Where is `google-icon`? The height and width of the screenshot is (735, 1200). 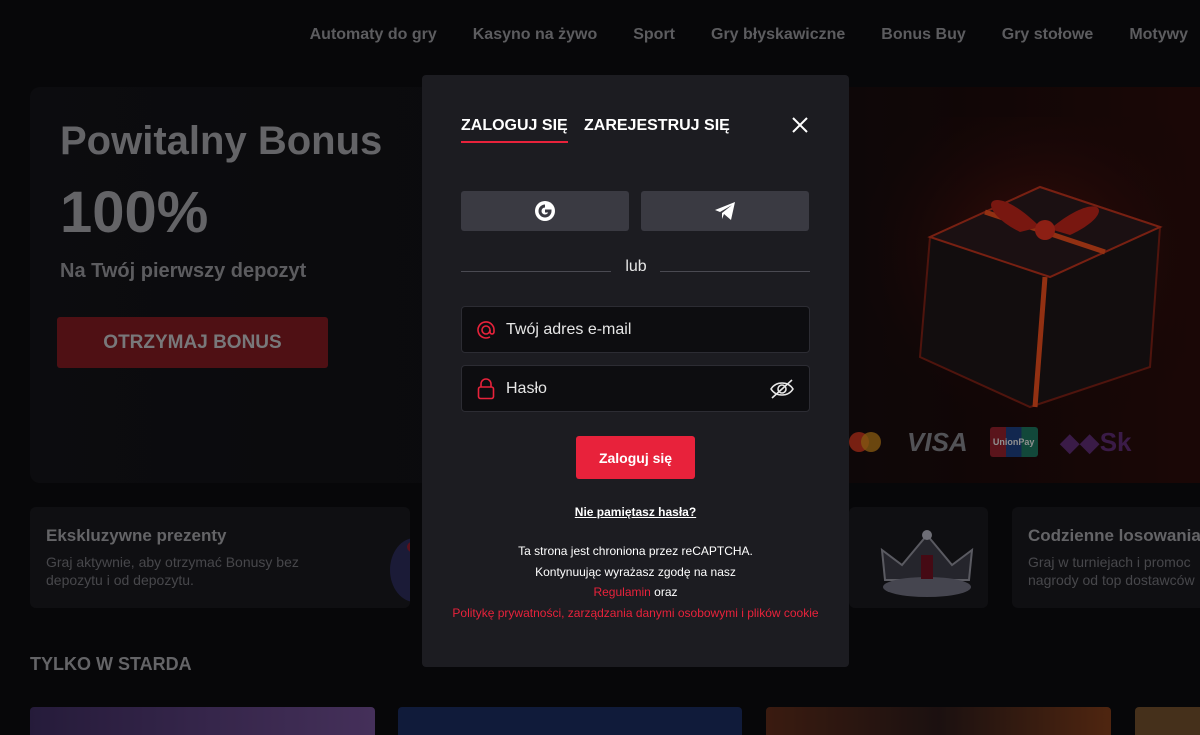 google-icon is located at coordinates (545, 211).